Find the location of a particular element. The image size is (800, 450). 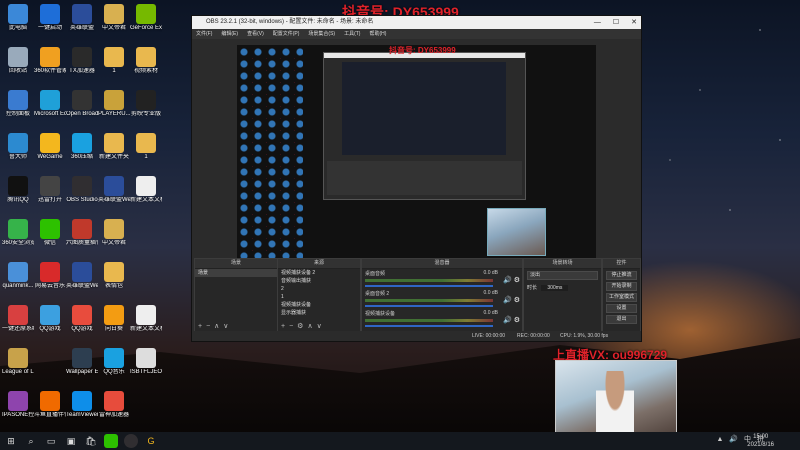

desktop-icon-label: TX加速器 is located at coordinates (82, 71).